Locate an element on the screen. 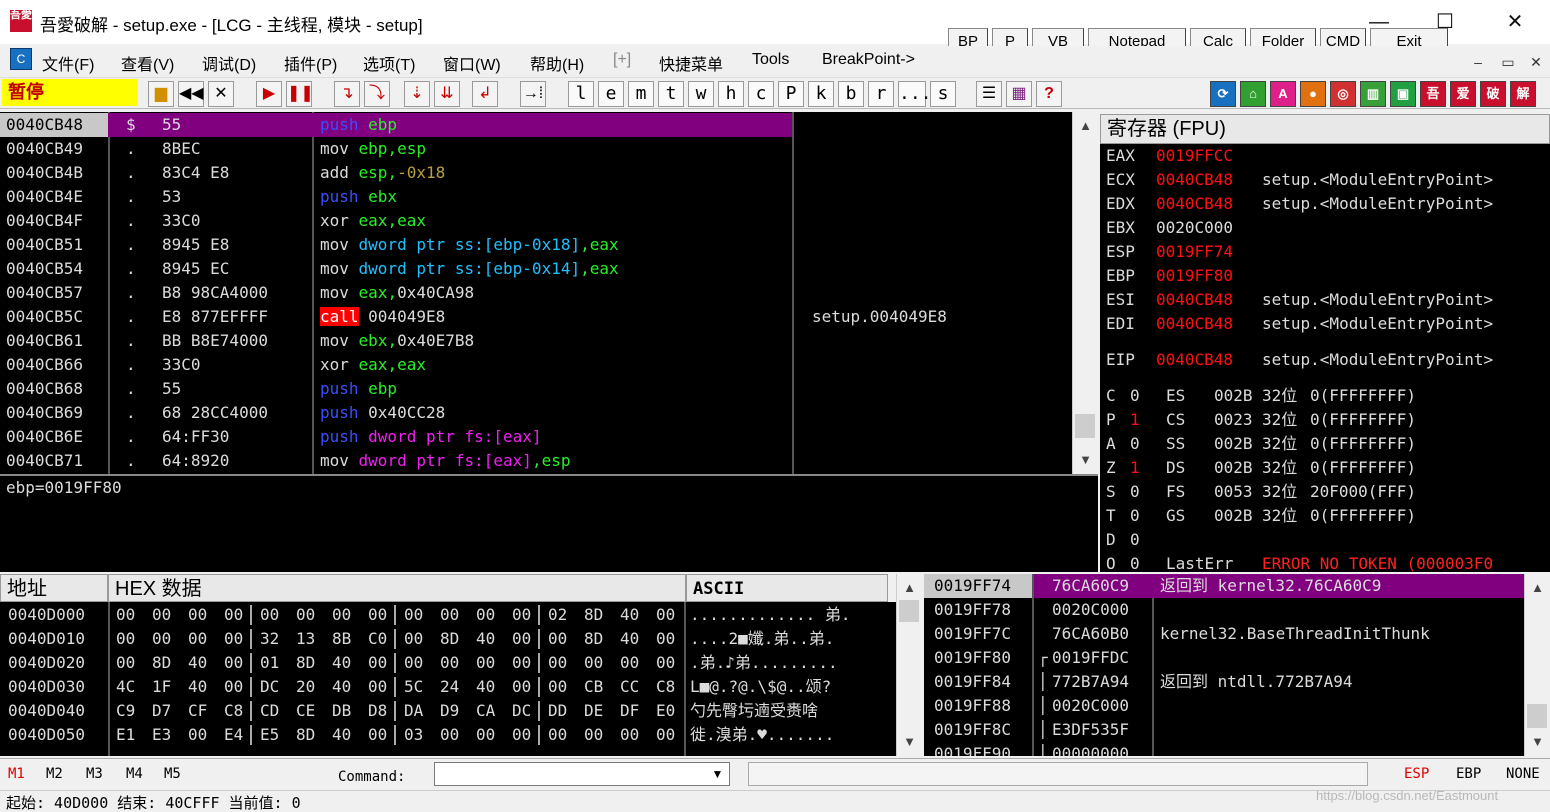  disasm-row: 0040CB66. 33C0 xor eax,eax is located at coordinates (536, 365).